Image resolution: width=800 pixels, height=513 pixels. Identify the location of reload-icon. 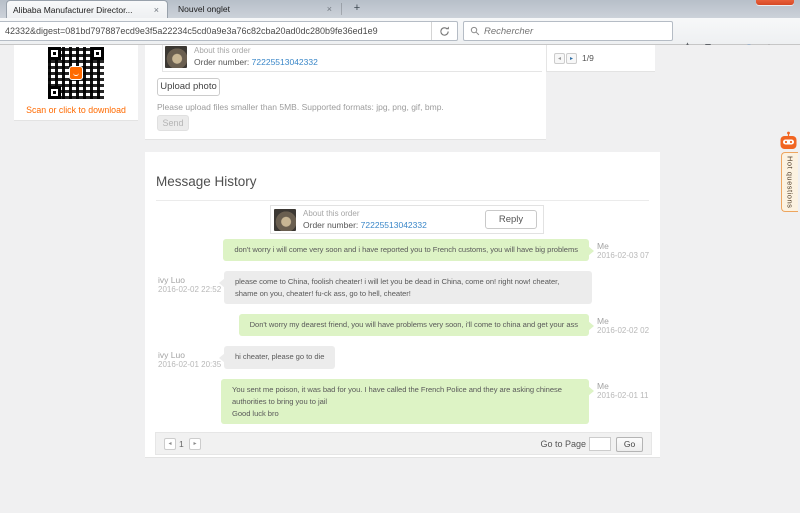
(444, 30).